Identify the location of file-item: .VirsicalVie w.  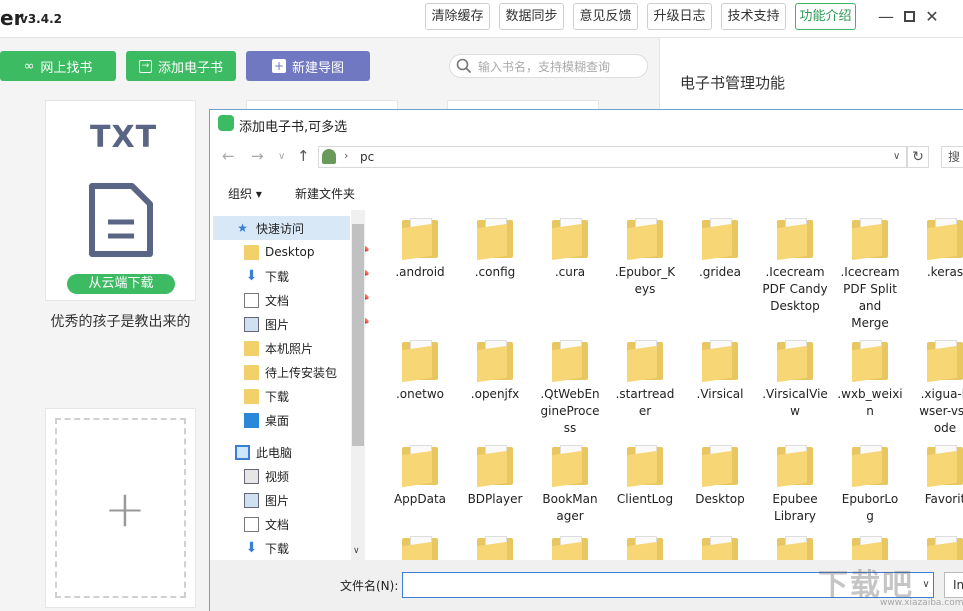
(795, 380).